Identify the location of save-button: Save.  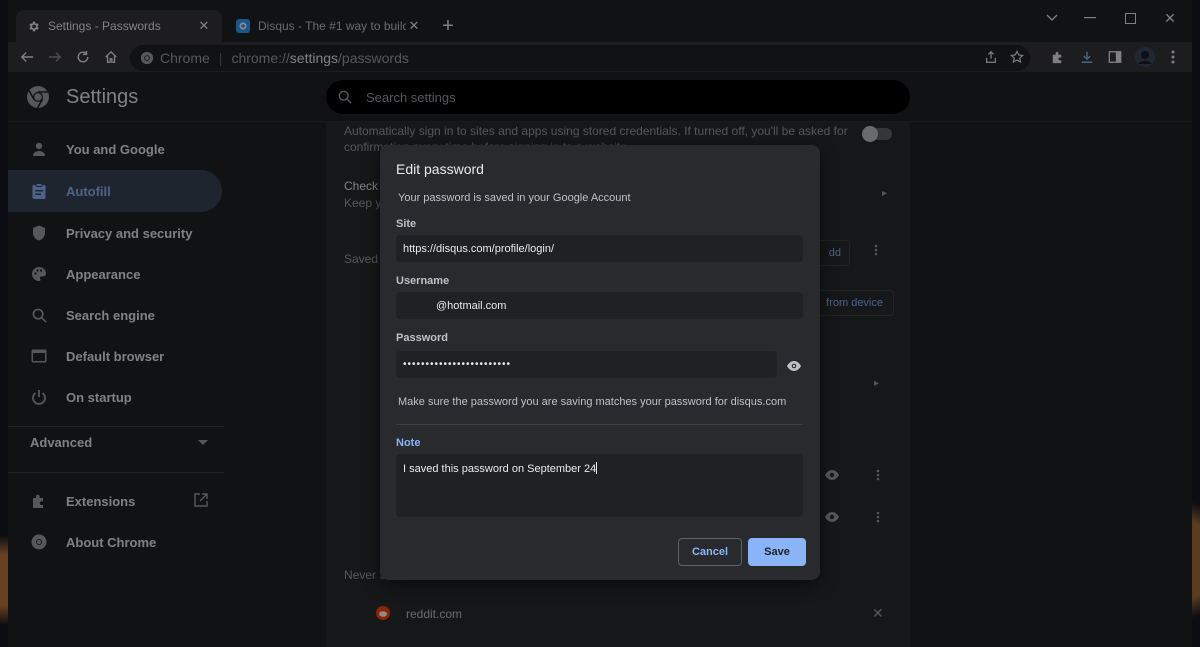
(777, 552).